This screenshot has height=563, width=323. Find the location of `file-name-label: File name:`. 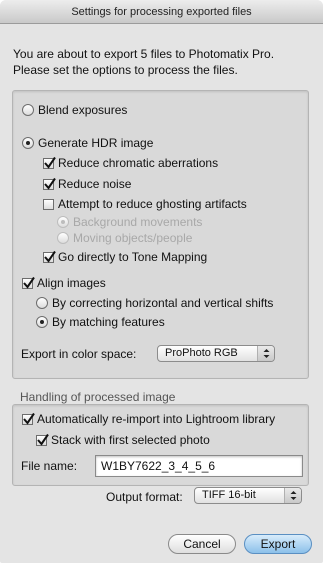

file-name-label: File name: is located at coordinates (49, 466).